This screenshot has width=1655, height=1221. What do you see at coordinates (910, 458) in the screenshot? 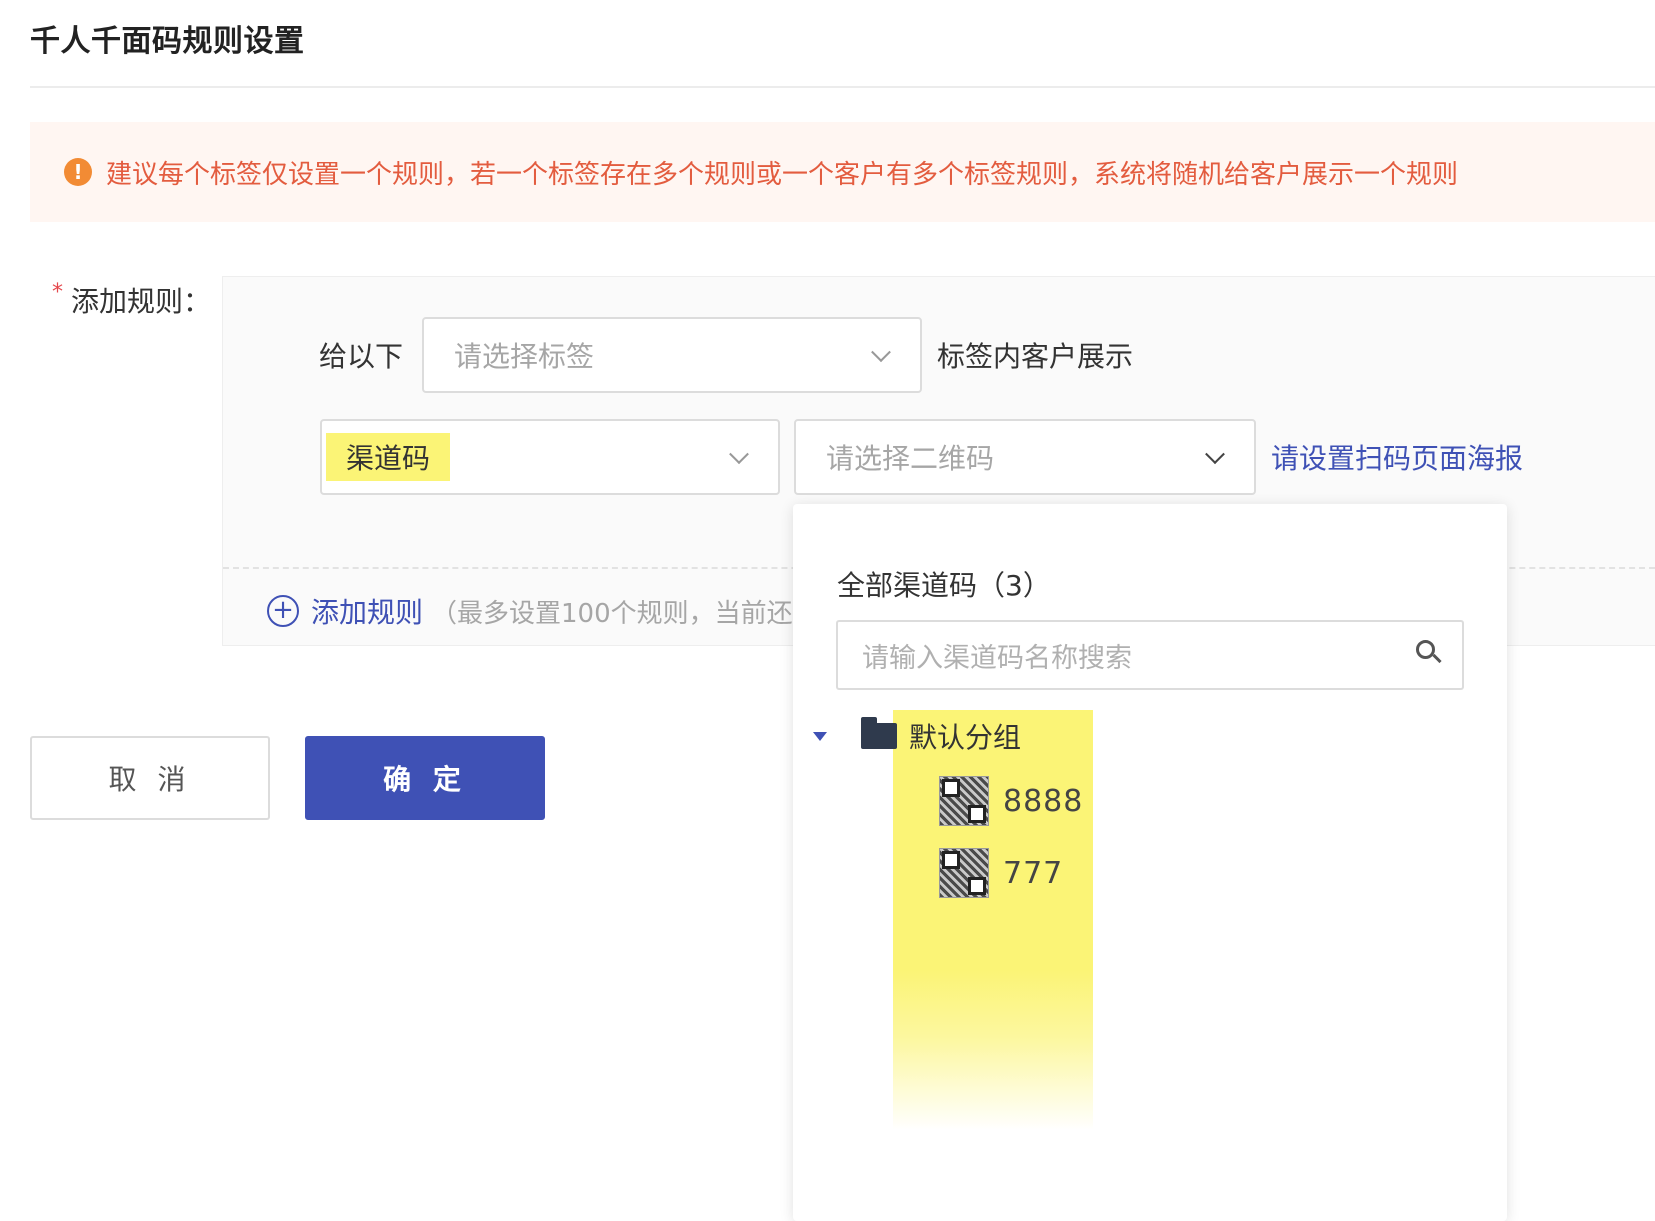
I see `qr-code-select-placeholder: 请选择二维码` at bounding box center [910, 458].